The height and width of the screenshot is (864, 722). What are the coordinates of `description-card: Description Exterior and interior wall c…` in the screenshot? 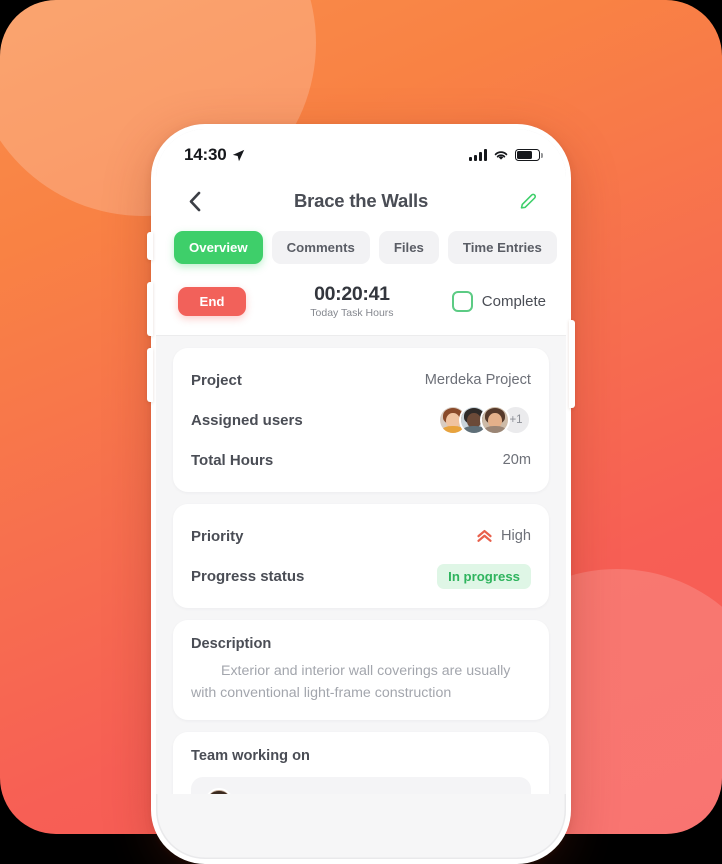 It's located at (361, 670).